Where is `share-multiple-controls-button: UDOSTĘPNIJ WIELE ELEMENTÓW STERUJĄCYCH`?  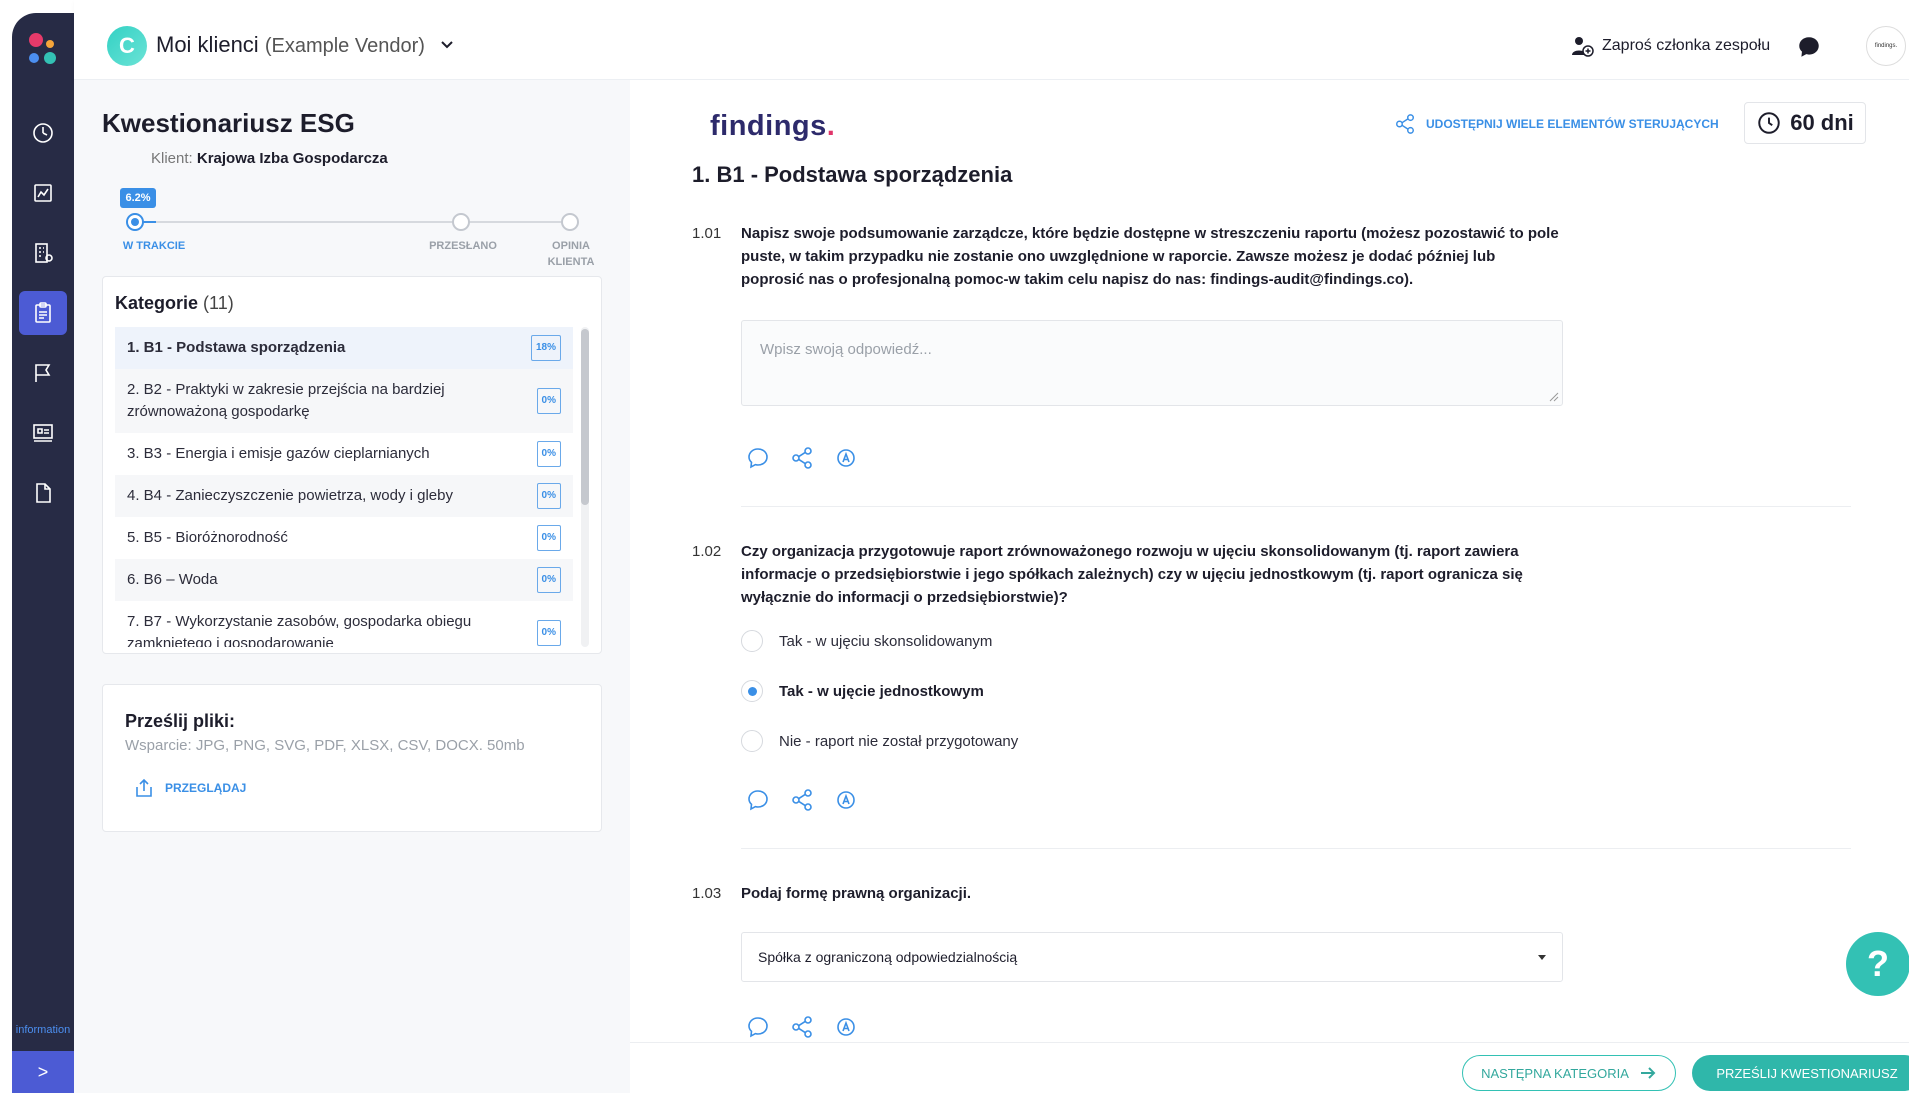
share-multiple-controls-button: UDOSTĘPNIJ WIELE ELEMENTÓW STERUJĄCYCH is located at coordinates (1556, 124).